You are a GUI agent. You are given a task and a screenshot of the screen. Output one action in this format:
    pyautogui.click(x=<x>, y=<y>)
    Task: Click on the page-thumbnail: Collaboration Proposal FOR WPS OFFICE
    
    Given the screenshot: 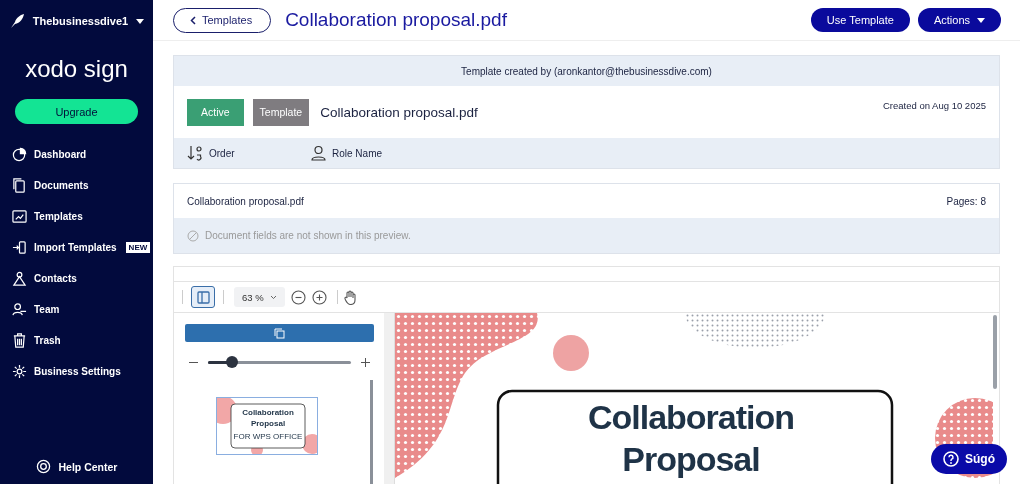 What is the action you would take?
    pyautogui.click(x=267, y=426)
    